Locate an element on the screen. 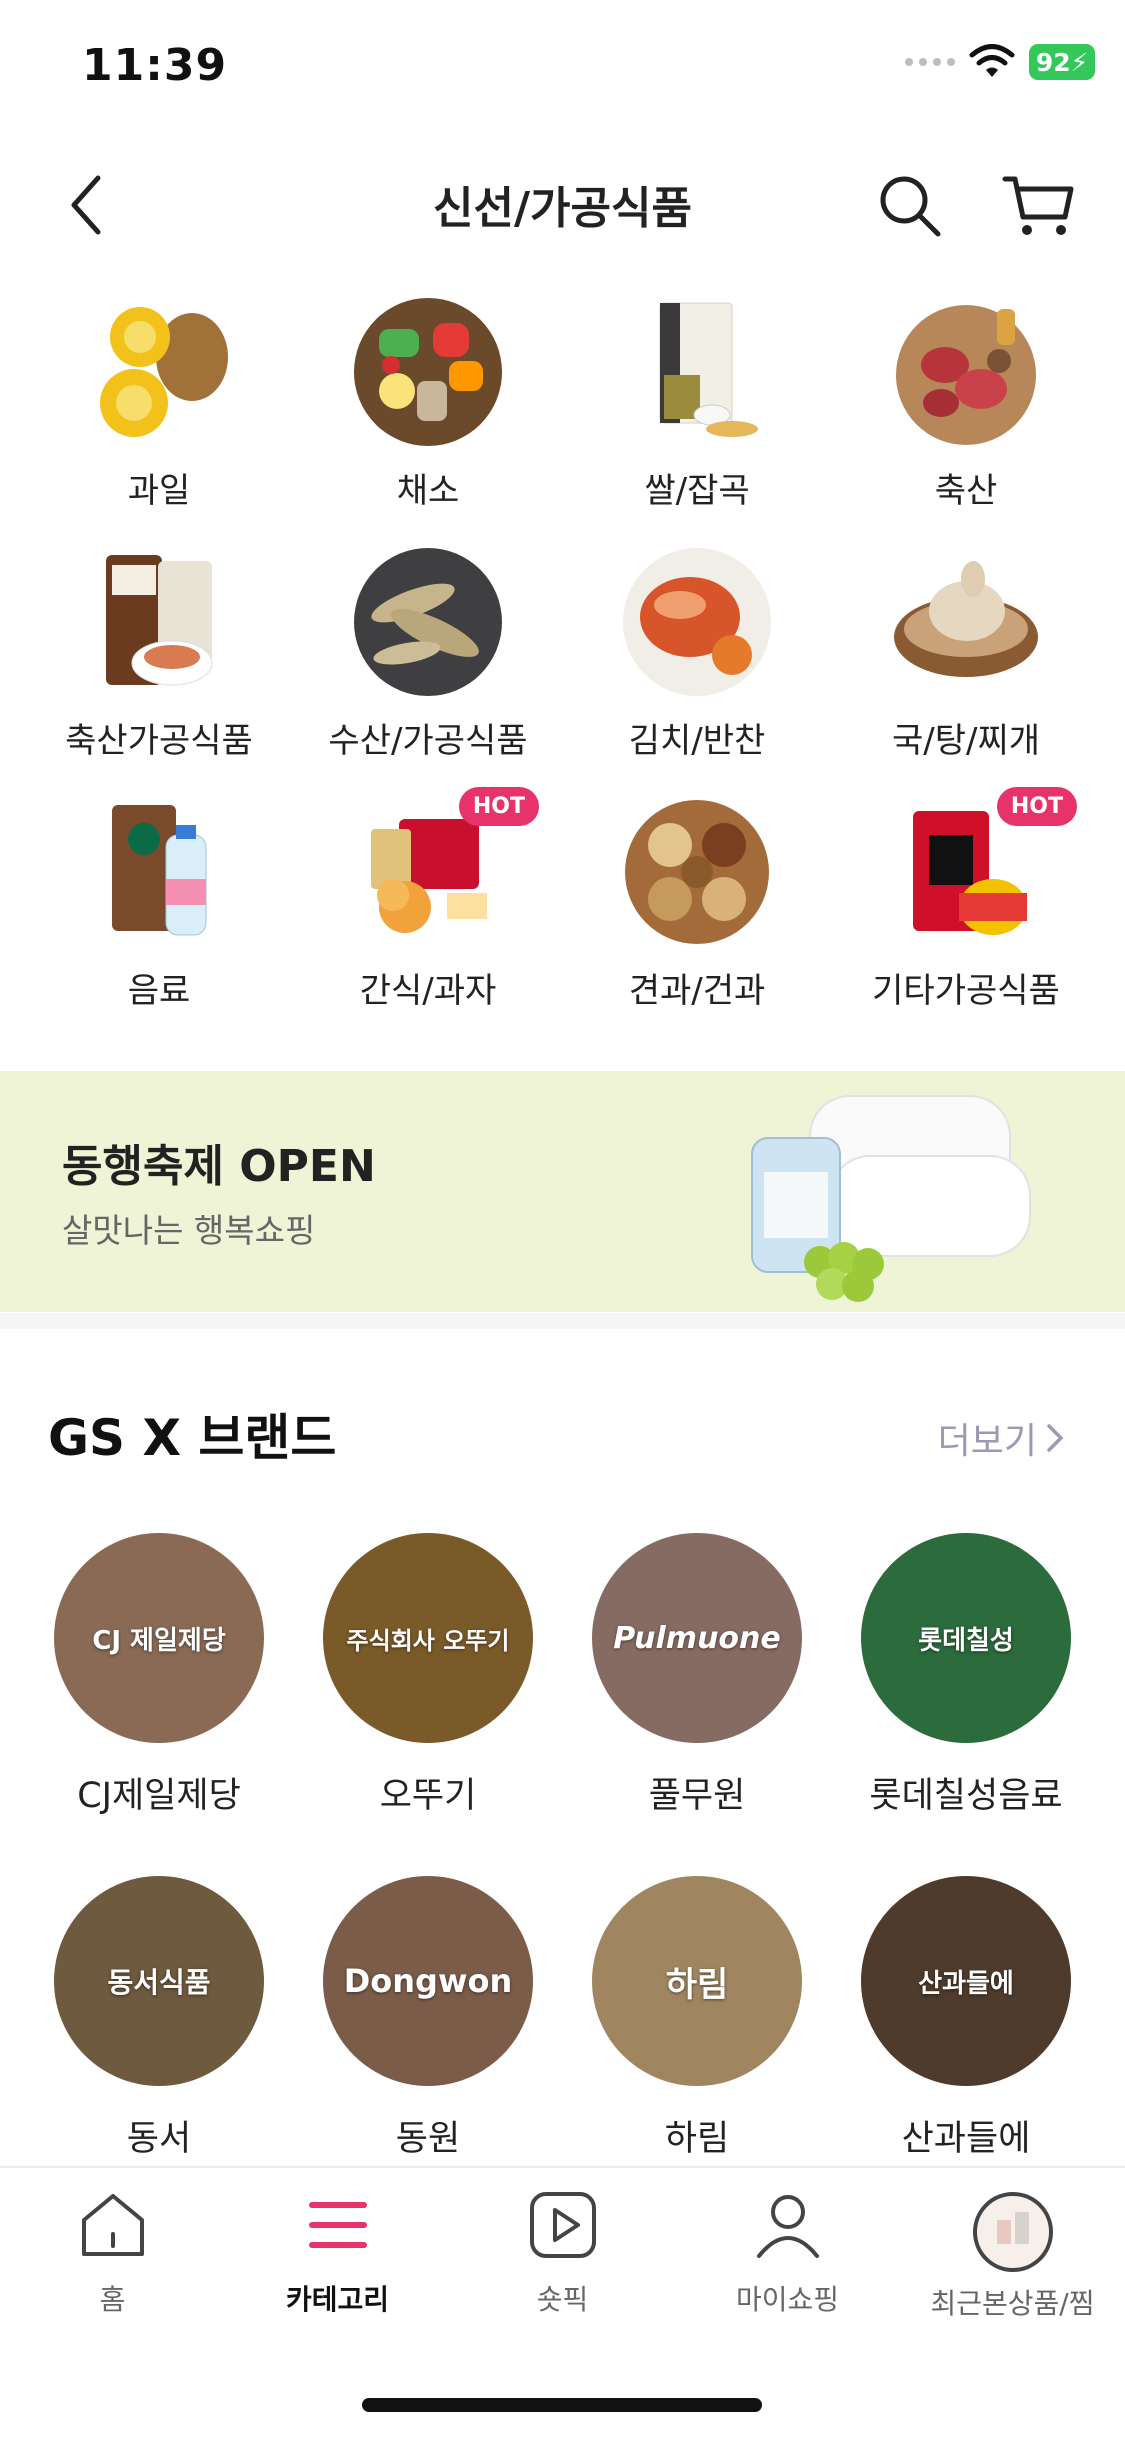  beverage-thumbnail is located at coordinates (159, 870).